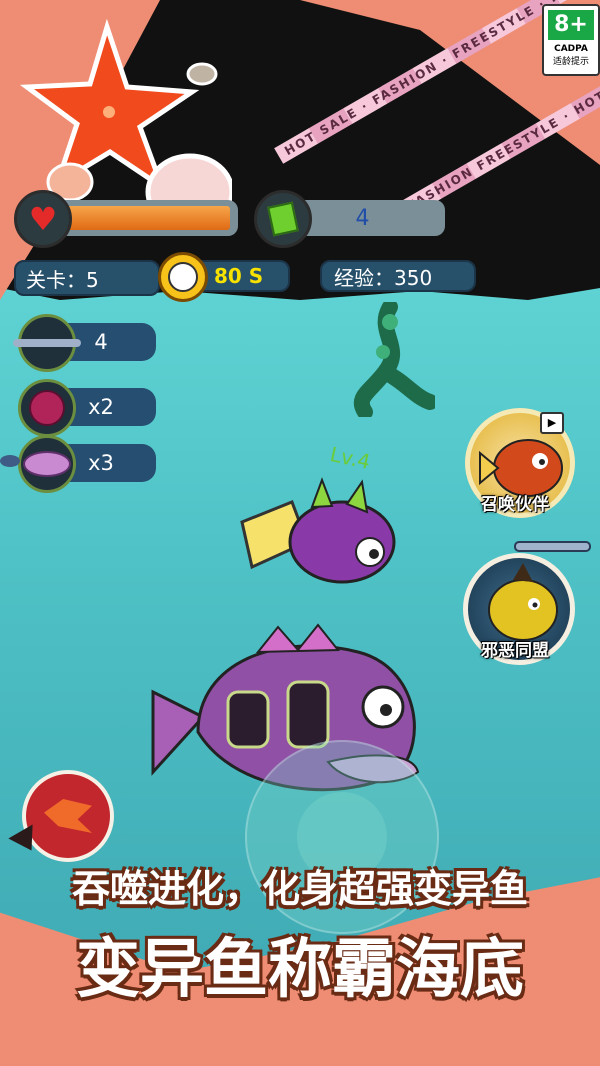 This screenshot has height=1066, width=600. What do you see at coordinates (552, 423) in the screenshot?
I see `video-ad-icon: ▶` at bounding box center [552, 423].